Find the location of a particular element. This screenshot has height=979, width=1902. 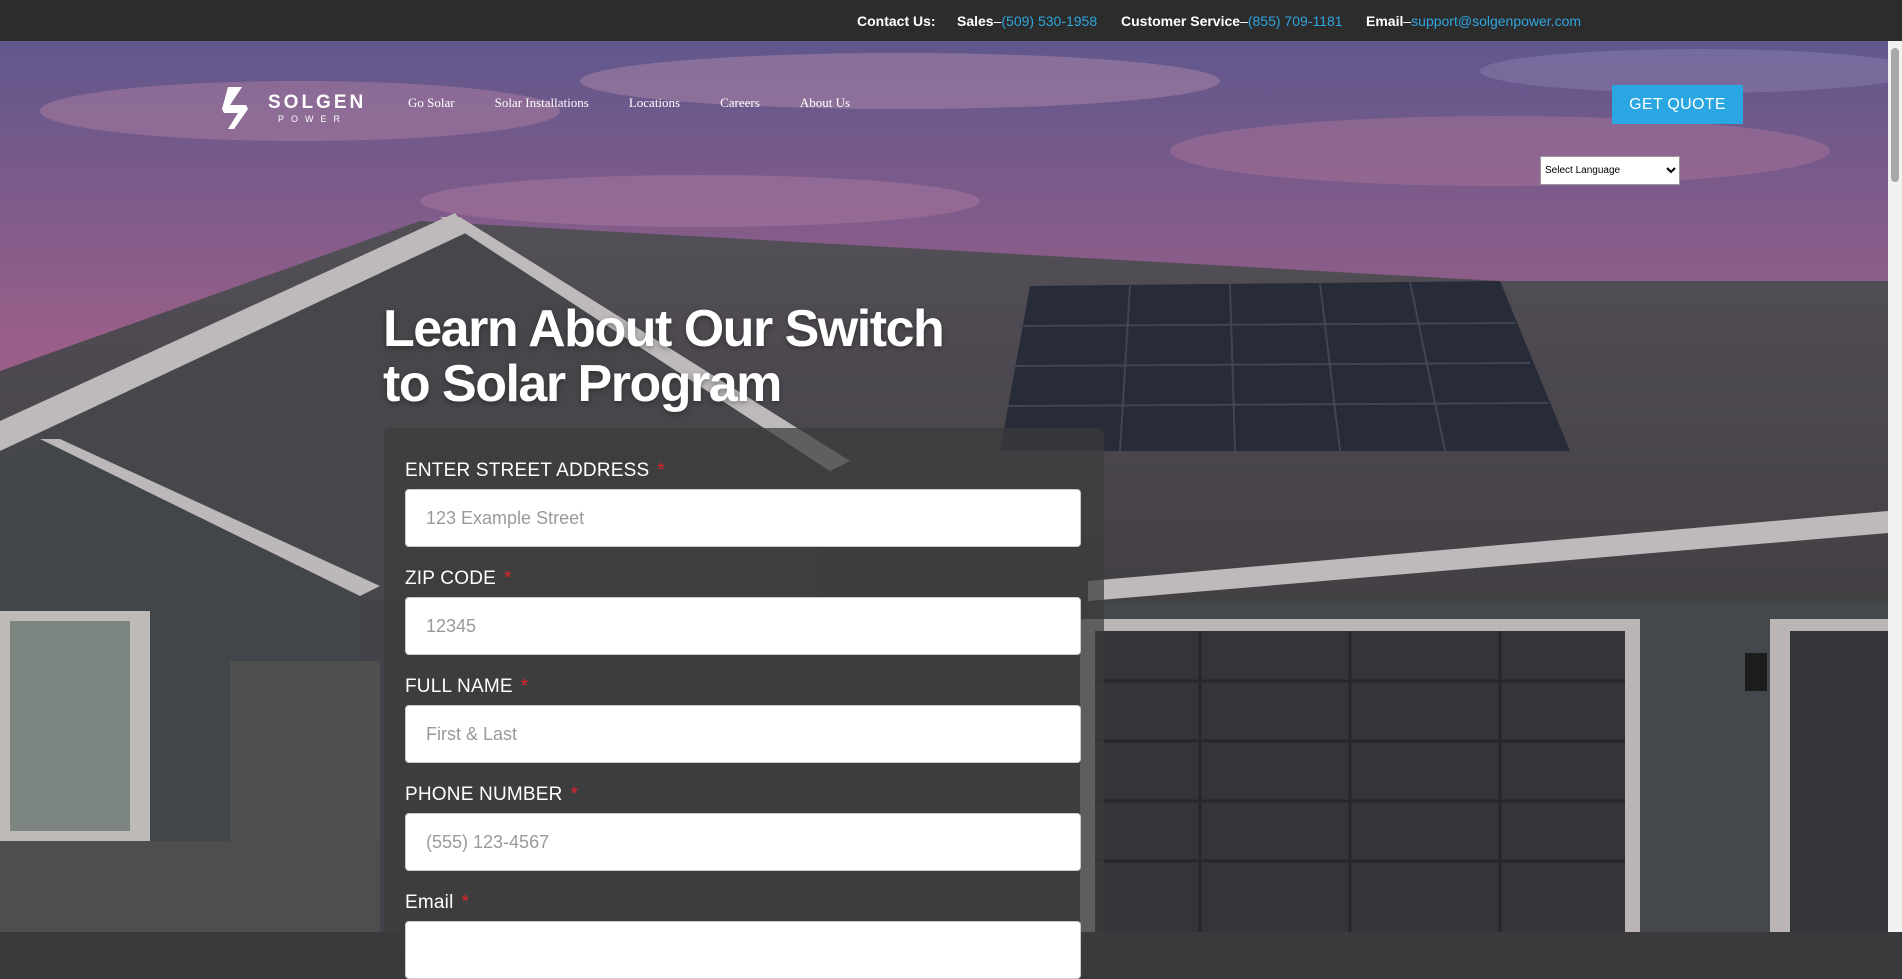

scrollbar-thumb is located at coordinates (1895, 115).